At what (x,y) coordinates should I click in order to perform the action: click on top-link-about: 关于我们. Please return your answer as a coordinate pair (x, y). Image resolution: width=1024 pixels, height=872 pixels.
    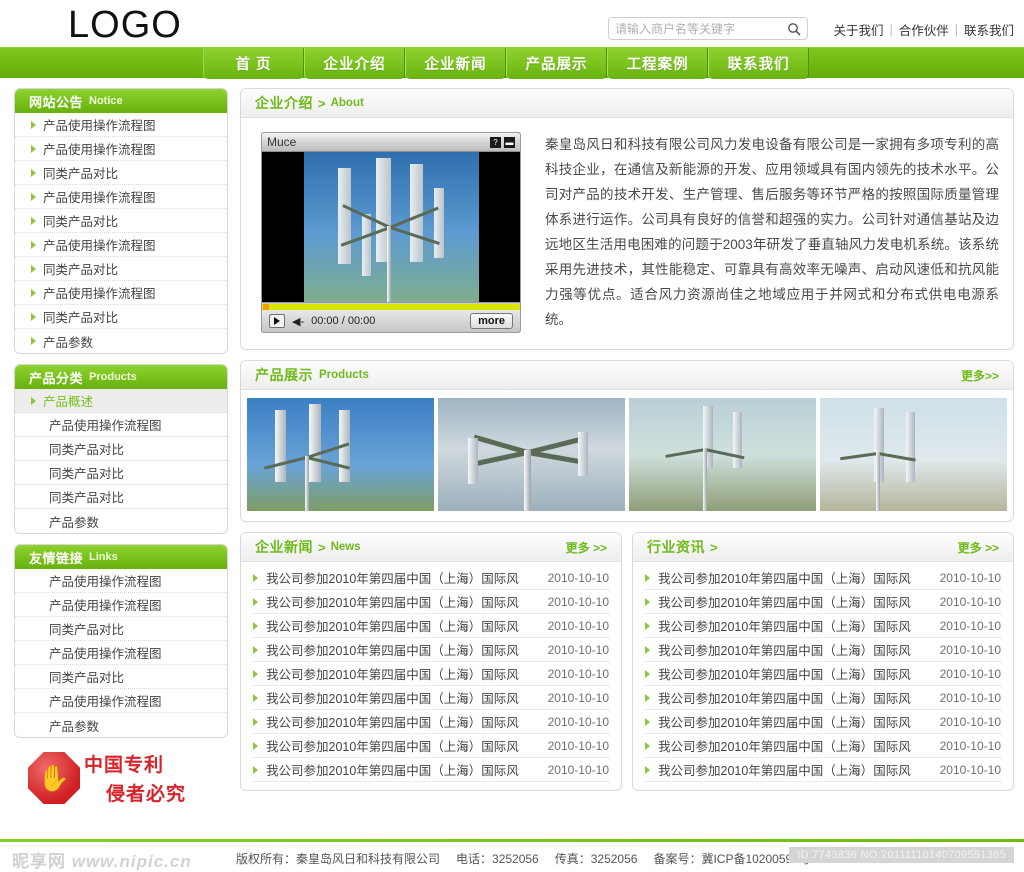
    Looking at the image, I should click on (858, 29).